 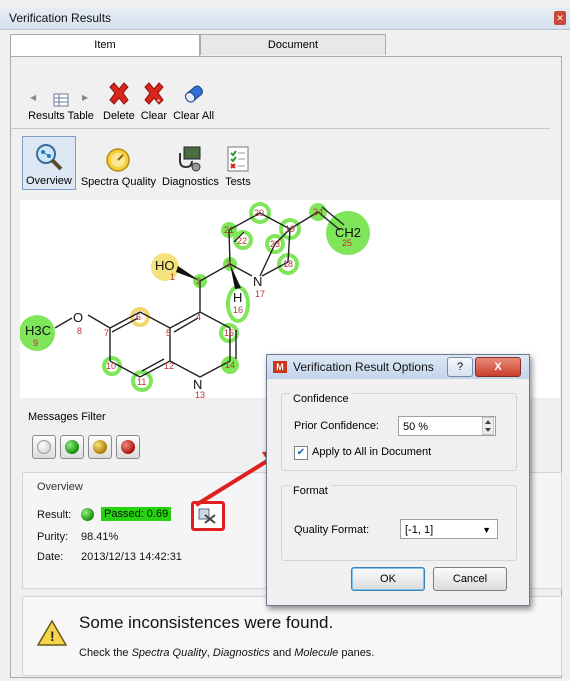 What do you see at coordinates (60, 18) in the screenshot?
I see `window-title: Verification Results` at bounding box center [60, 18].